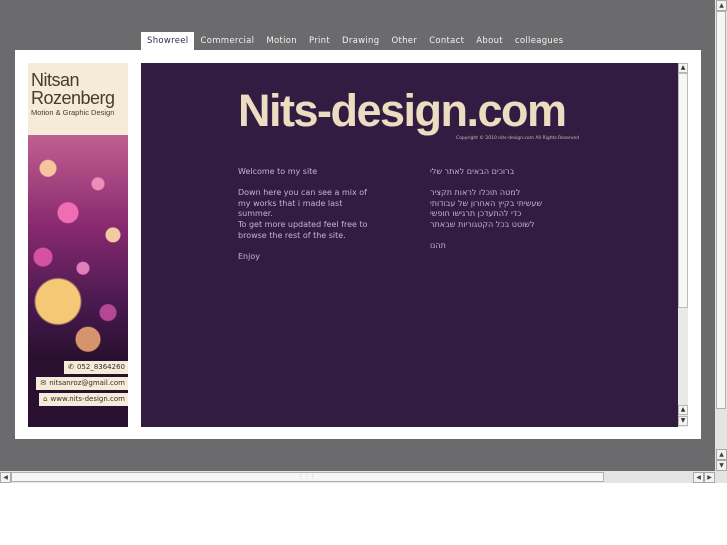 This screenshot has width=727, height=545. I want to click on content-scrollbar: ▲ ▲ ▼, so click(683, 245).